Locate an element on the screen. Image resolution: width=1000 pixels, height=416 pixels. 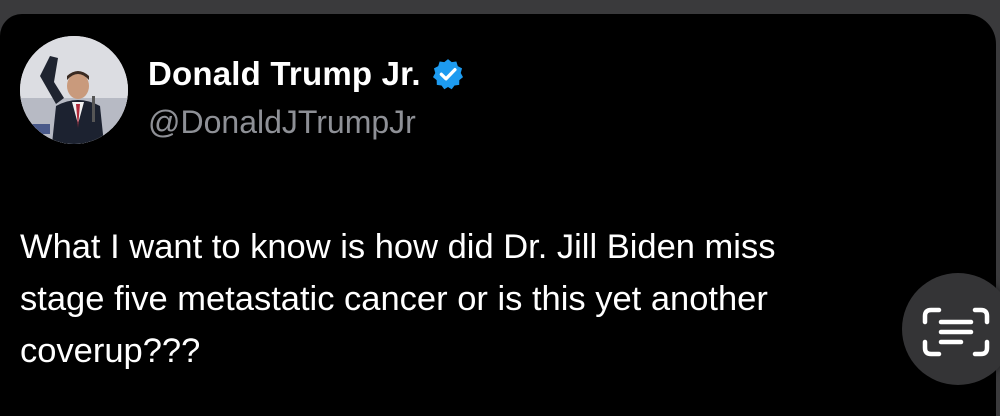
author-name-row: Donald Trump Jr. is located at coordinates (306, 74).